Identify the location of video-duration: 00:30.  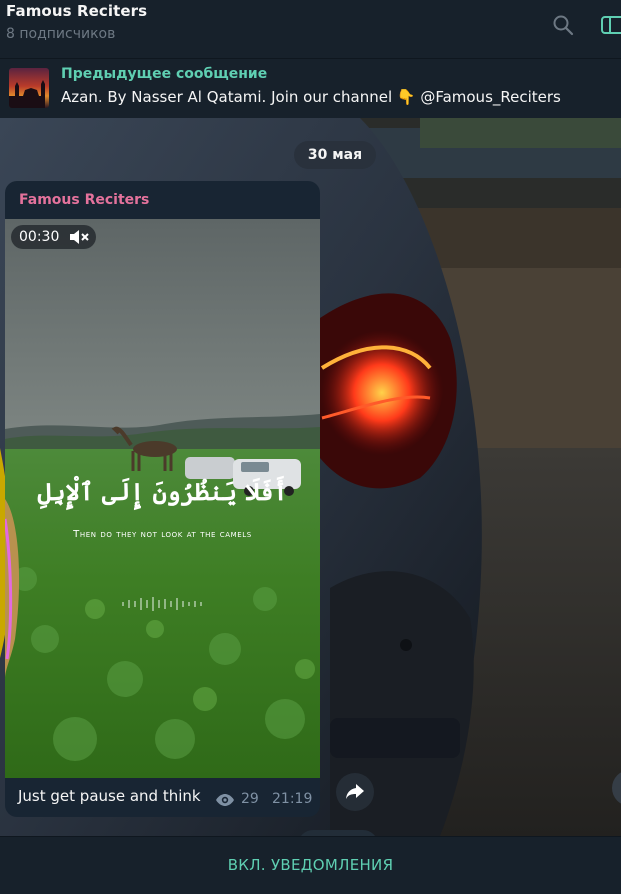
(39, 237).